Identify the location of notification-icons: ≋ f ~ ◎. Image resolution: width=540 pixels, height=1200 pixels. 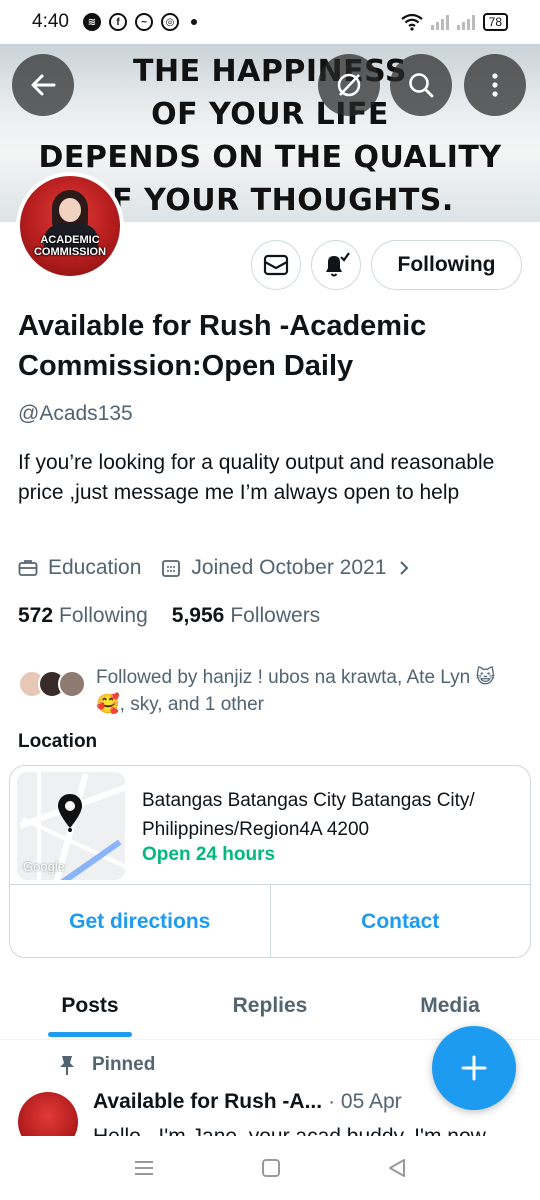
(139, 22).